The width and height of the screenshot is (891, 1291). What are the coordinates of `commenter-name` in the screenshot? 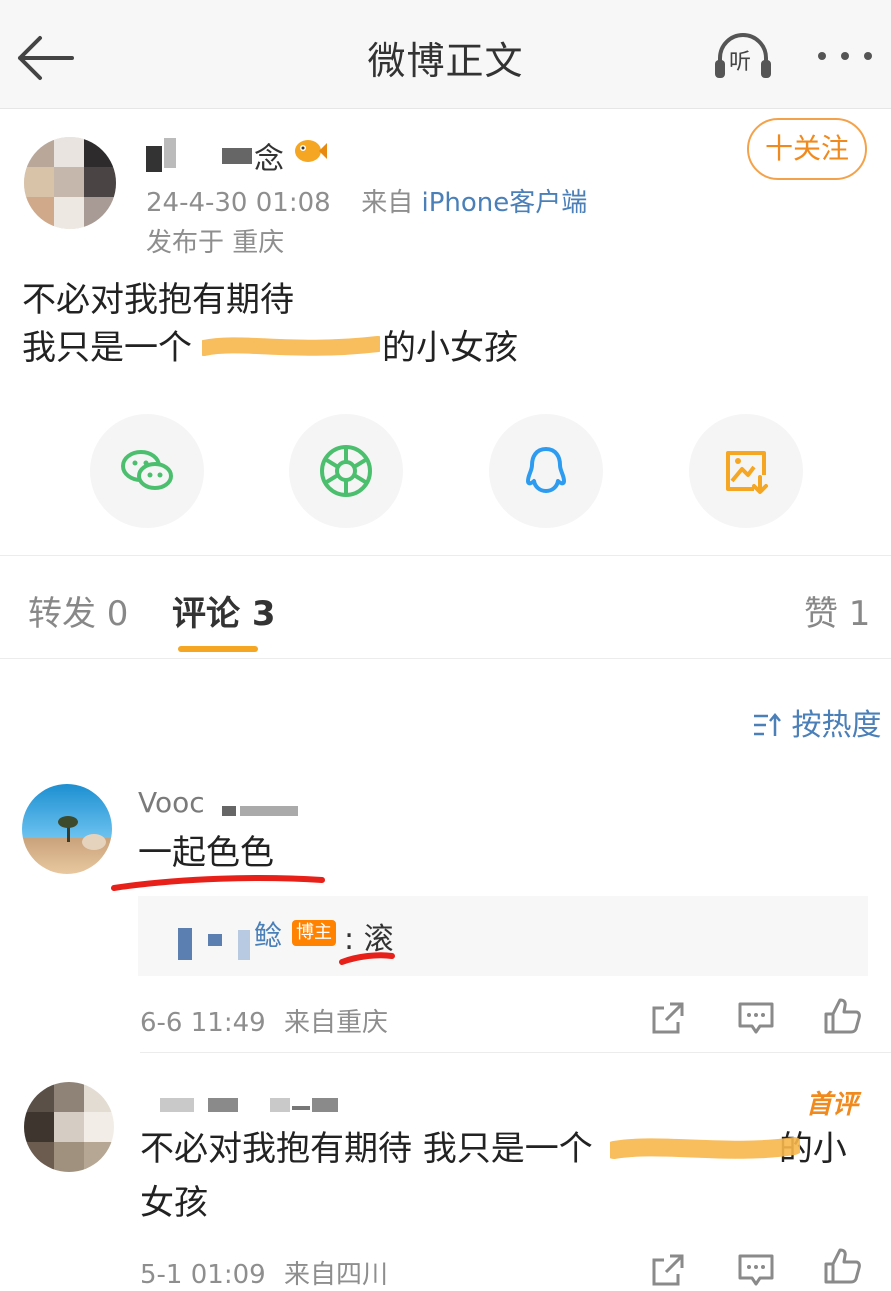 It's located at (255, 1106).